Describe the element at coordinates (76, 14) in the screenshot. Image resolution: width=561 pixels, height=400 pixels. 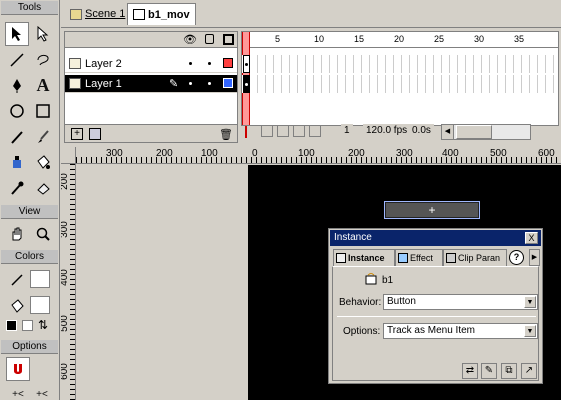
I see `film-icon` at that location.